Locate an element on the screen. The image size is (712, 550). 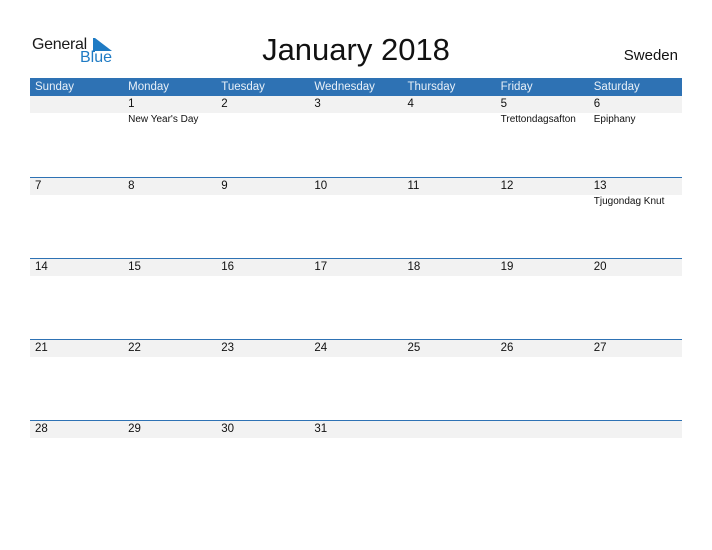
country-label: Sweden is located at coordinates (650, 55).